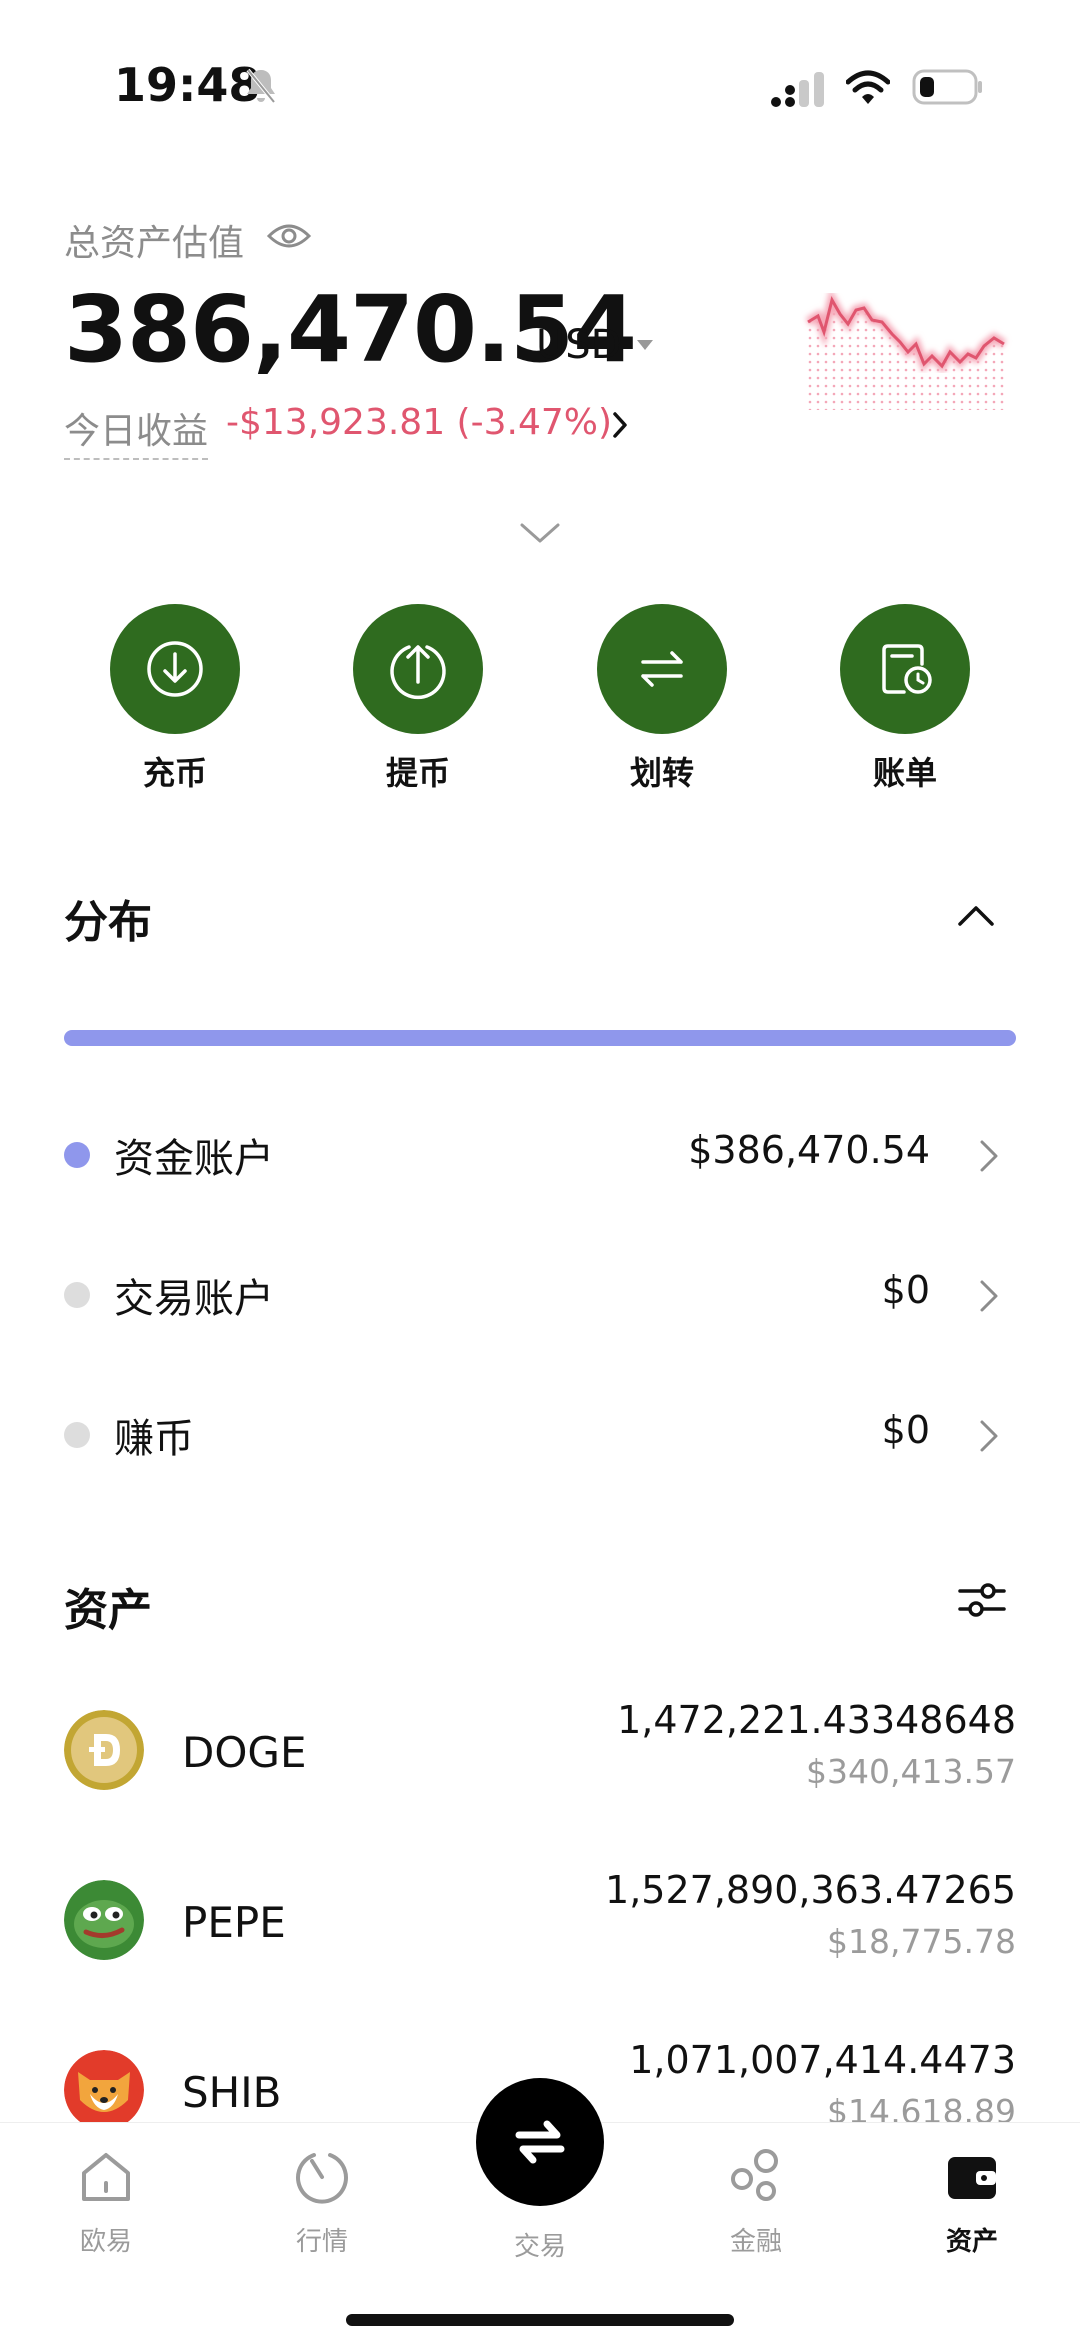 The image size is (1080, 2348). I want to click on finance-bubbles-icon, so click(754, 2175).